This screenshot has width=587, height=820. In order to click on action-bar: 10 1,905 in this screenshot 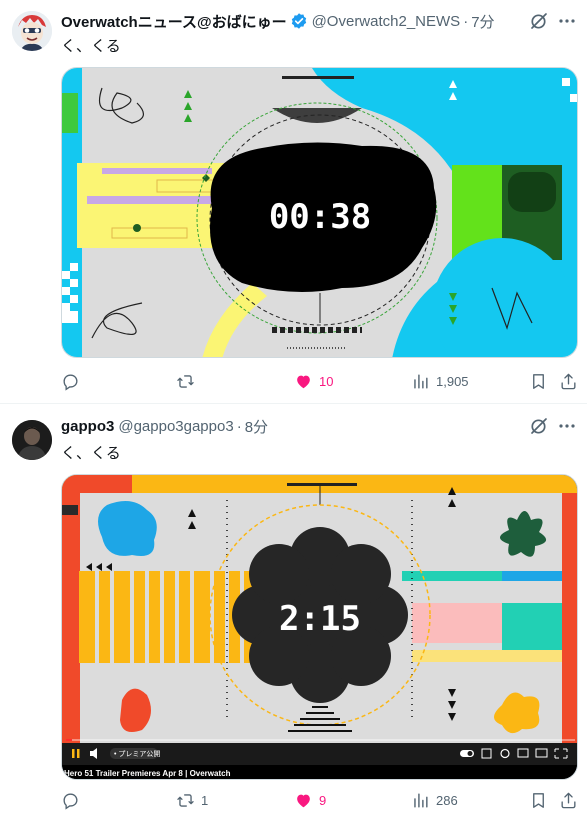, I will do `click(320, 381)`.